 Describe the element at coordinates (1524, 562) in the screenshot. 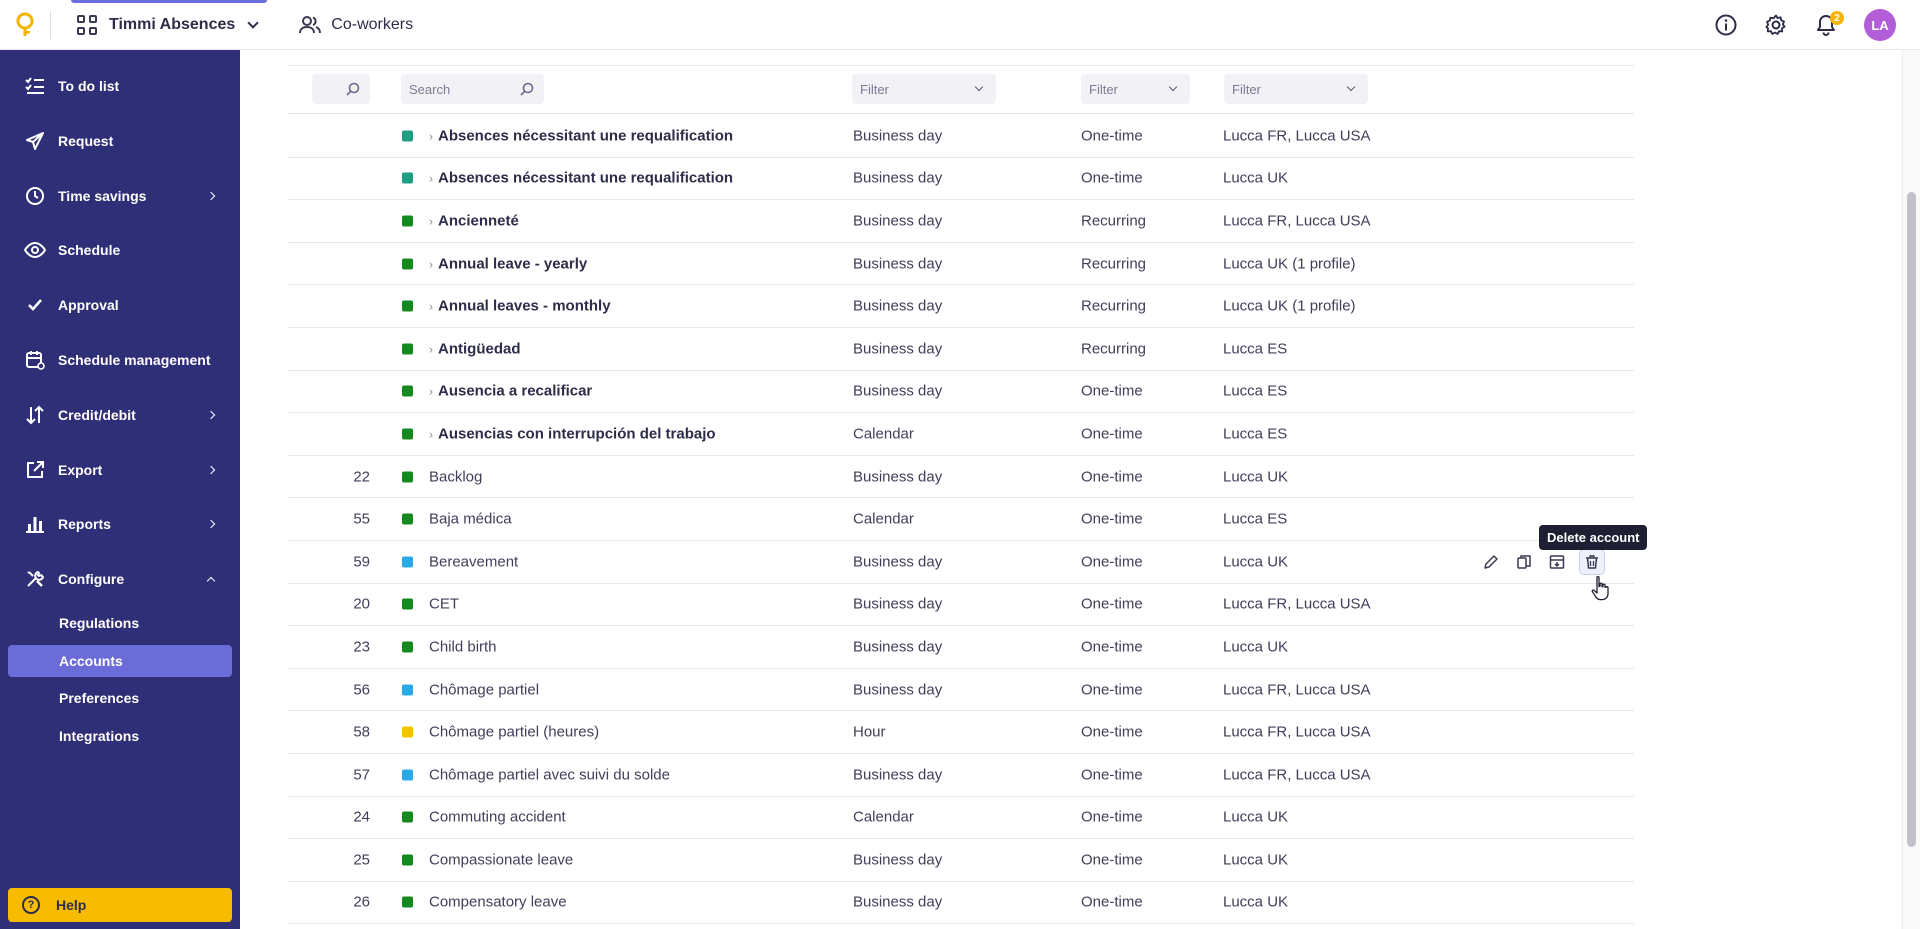

I see `copy-icon` at that location.